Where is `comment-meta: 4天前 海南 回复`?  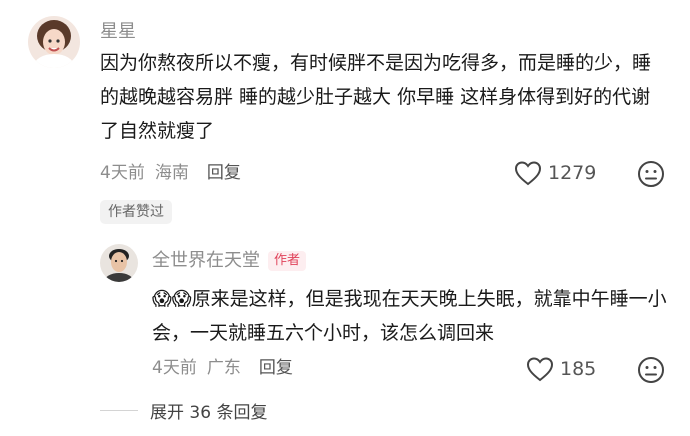
comment-meta: 4天前 海南 回复 is located at coordinates (175, 173).